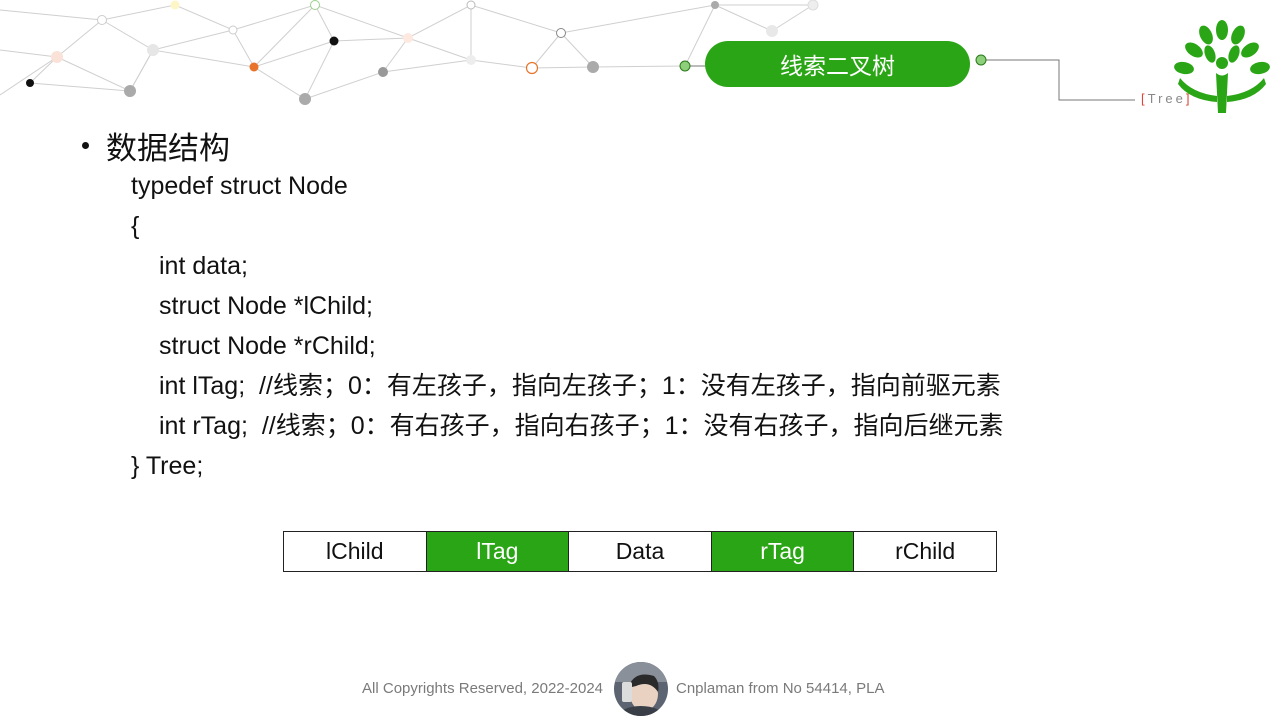 The width and height of the screenshot is (1280, 720). I want to click on code-line: struct Node *lChild;, so click(266, 306).